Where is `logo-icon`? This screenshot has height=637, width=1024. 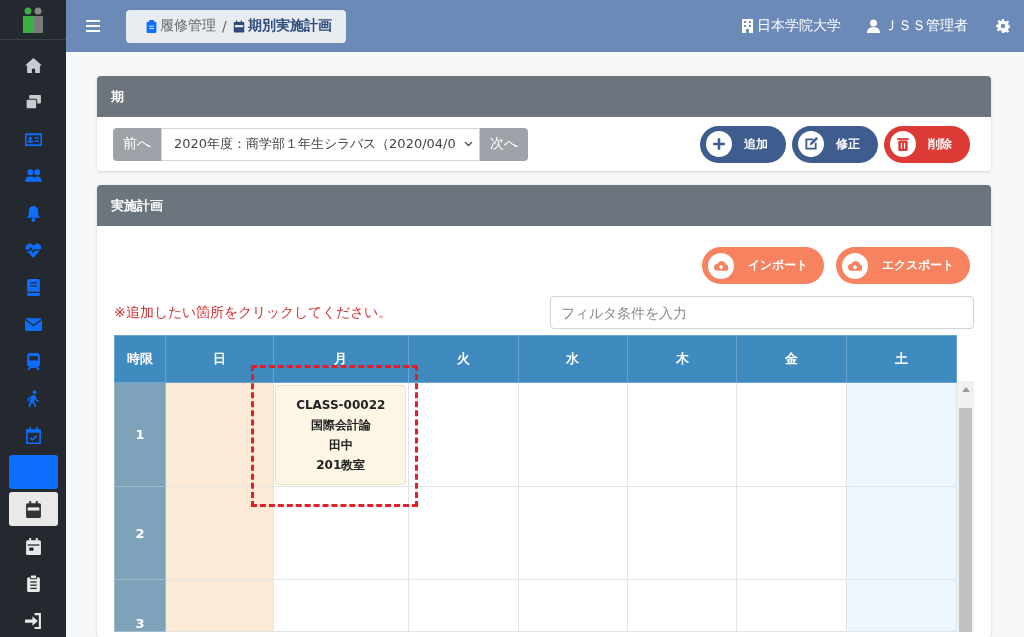
logo-icon is located at coordinates (33, 19).